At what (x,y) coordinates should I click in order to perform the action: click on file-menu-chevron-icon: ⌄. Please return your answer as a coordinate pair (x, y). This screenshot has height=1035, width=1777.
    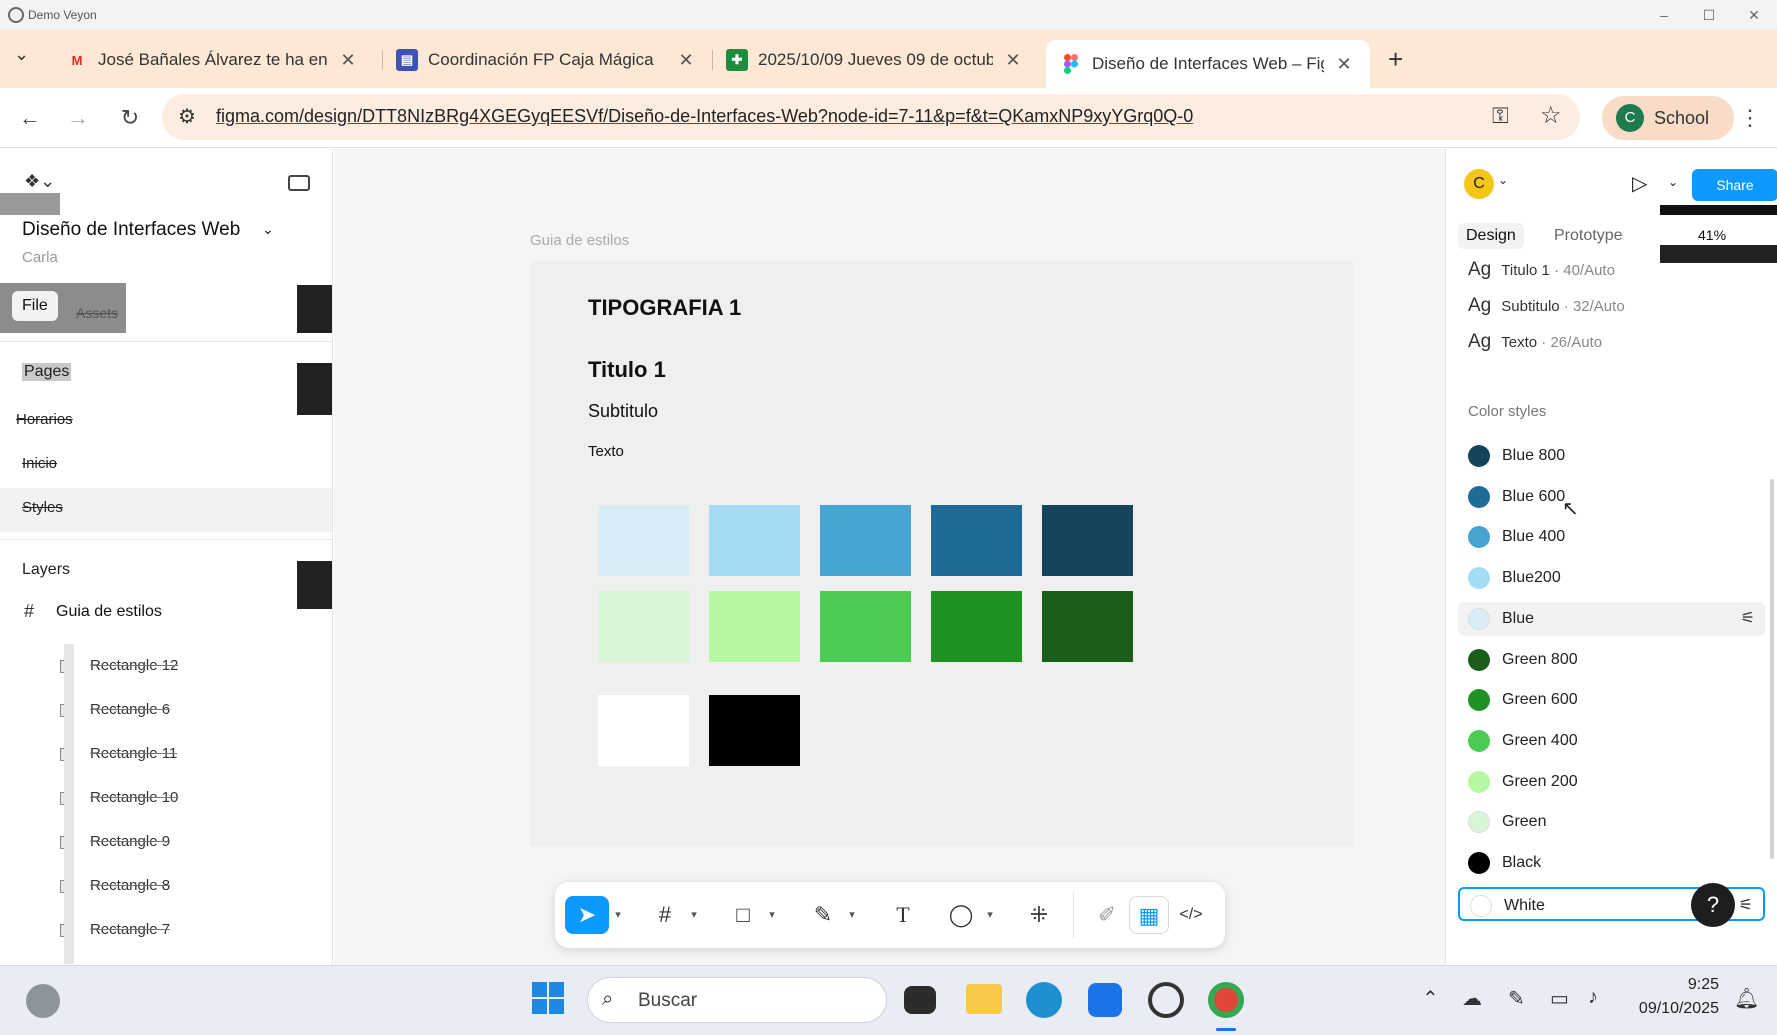
    Looking at the image, I should click on (268, 229).